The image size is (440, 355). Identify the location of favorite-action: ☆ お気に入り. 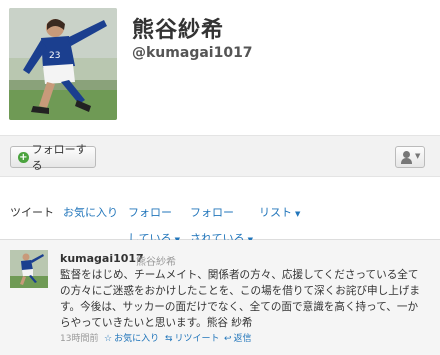
(131, 337).